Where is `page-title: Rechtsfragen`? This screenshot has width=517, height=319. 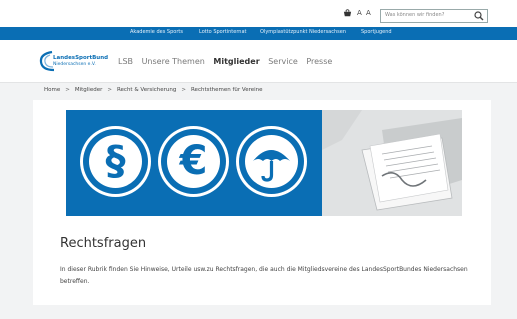
page-title: Rechtsfragen is located at coordinates (103, 243).